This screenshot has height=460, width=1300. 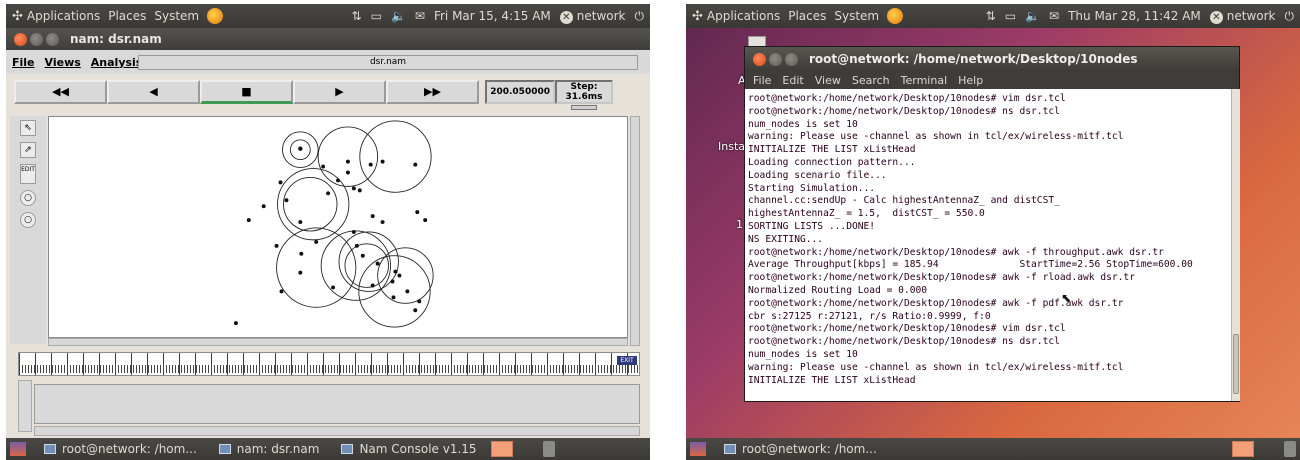 I want to click on rewind-button: ◀◀, so click(x=60, y=92).